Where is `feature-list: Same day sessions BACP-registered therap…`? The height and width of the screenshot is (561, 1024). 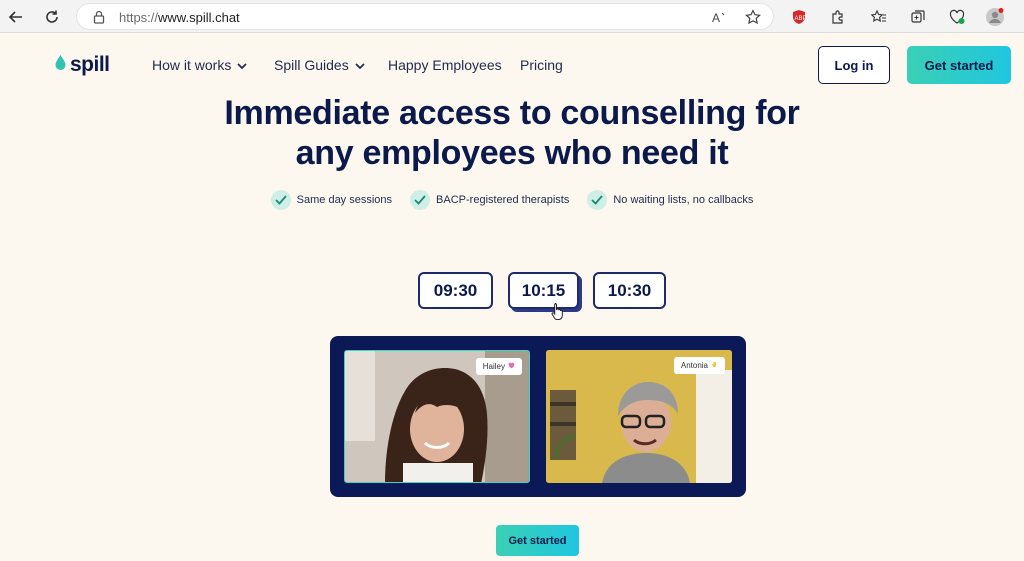 feature-list: Same day sessions BACP-registered therap… is located at coordinates (512, 200).